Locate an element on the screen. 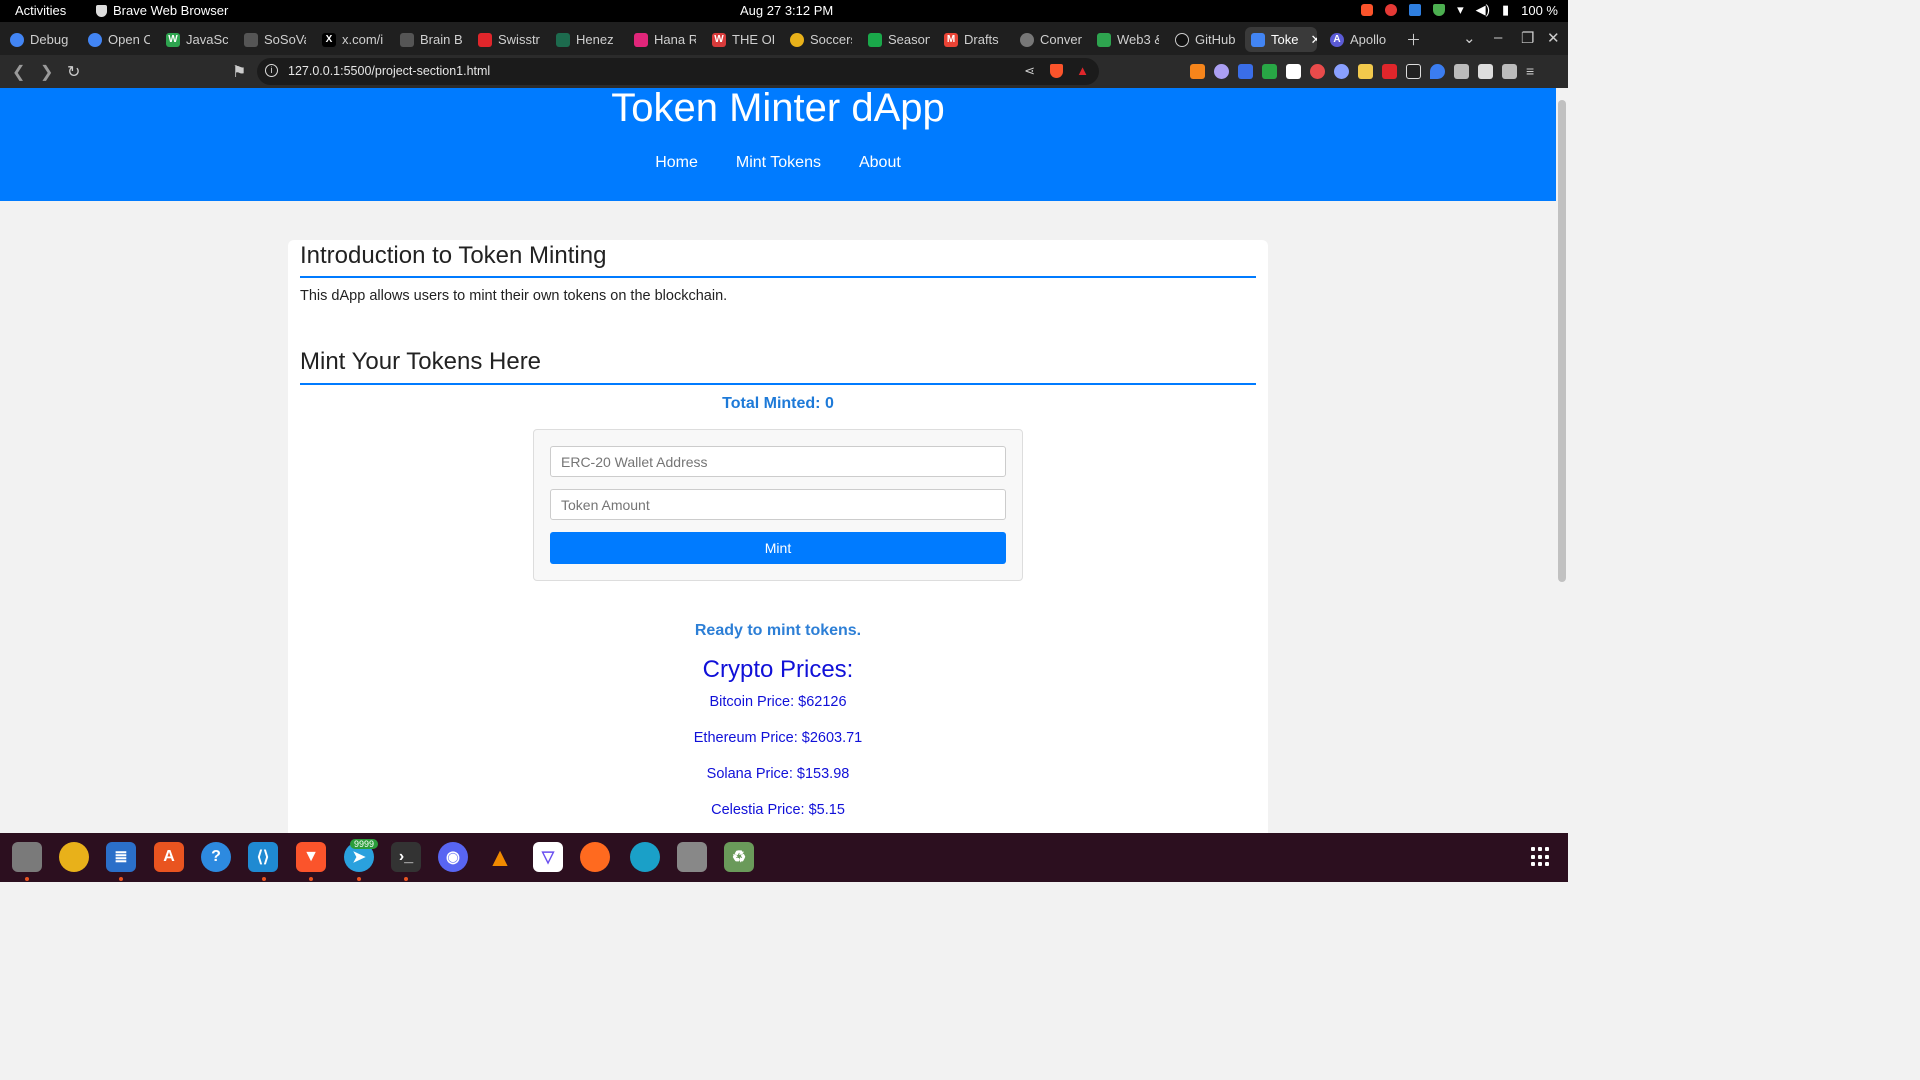 The image size is (1920, 1080). dock: ≣ A ? ⟨⟩ ▼ ➤ 9999 ›_ ◉ ▲ ▽ ♻ is located at coordinates (784, 857).